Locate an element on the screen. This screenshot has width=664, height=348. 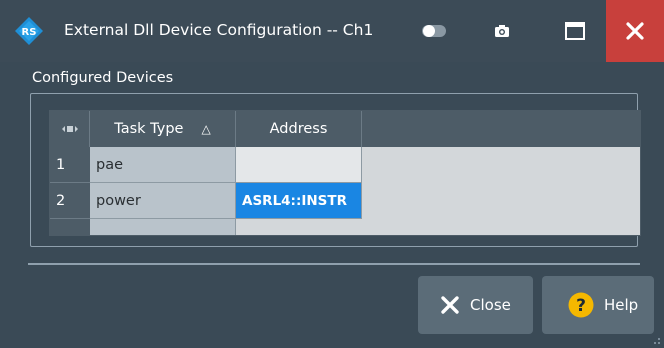
question-mark-icon: ? is located at coordinates (581, 305).